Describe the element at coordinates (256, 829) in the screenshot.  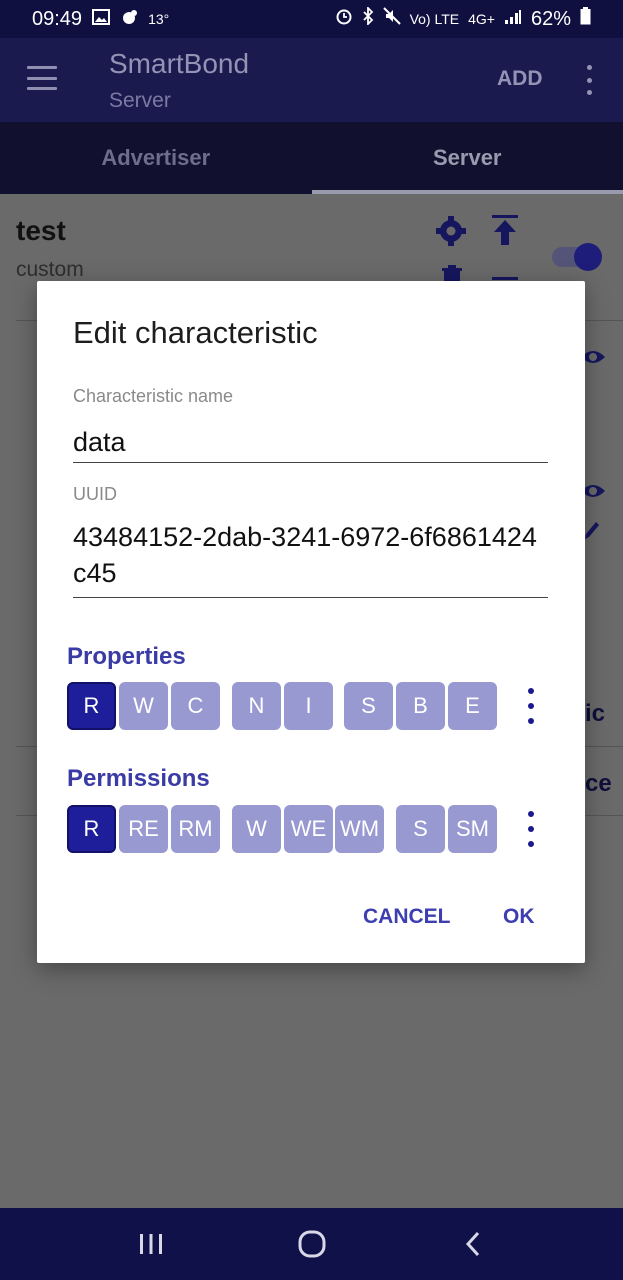
I see `permission-chip-write: W` at that location.